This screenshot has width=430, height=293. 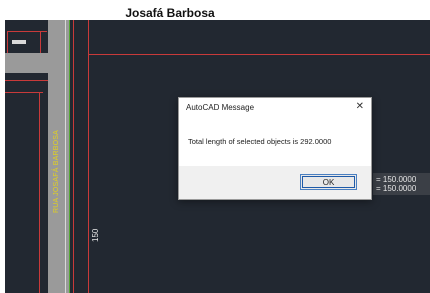 What do you see at coordinates (360, 106) in the screenshot?
I see `close-icon: ✕` at bounding box center [360, 106].